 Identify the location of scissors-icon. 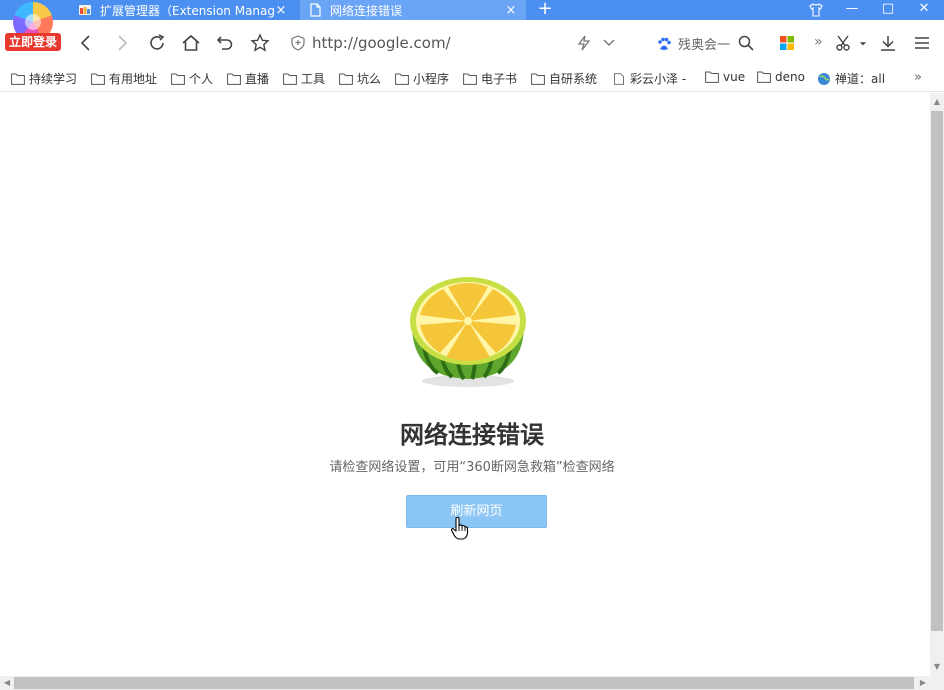
(843, 43).